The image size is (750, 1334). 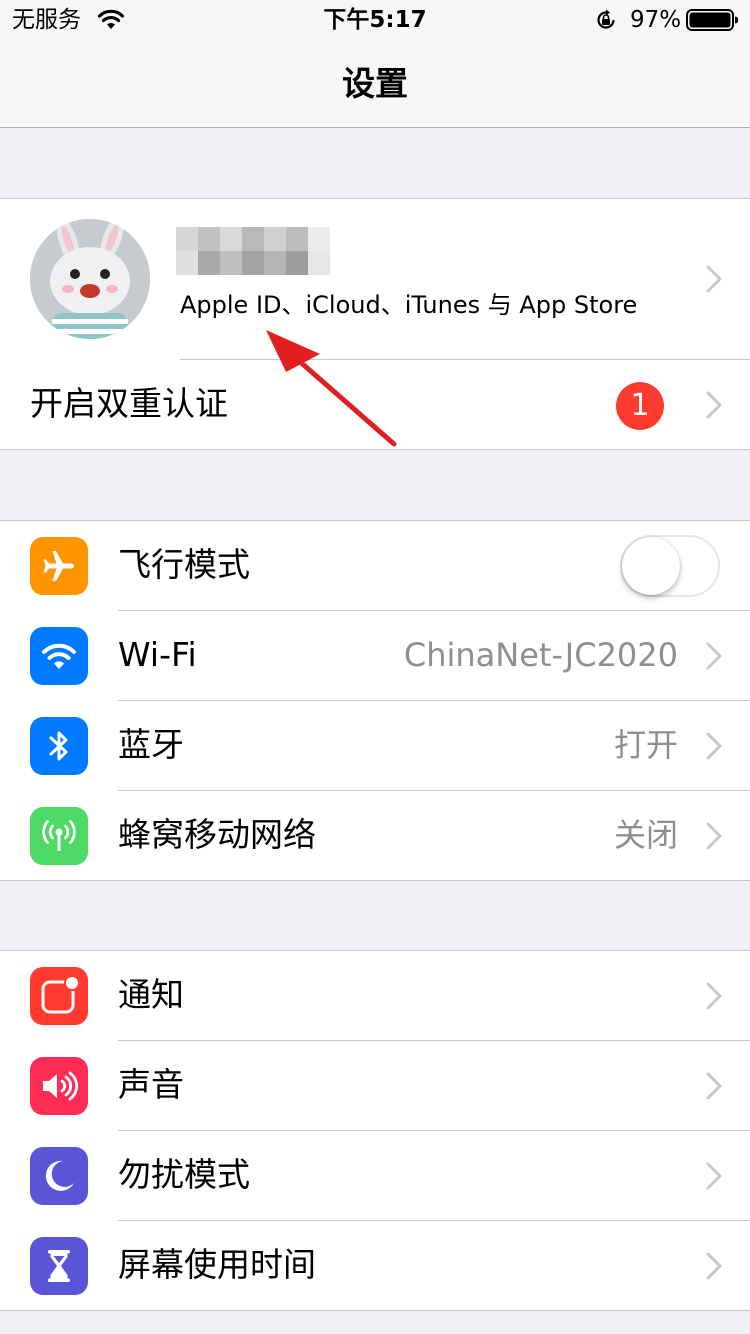 What do you see at coordinates (640, 406) in the screenshot?
I see `notification-badge: 1` at bounding box center [640, 406].